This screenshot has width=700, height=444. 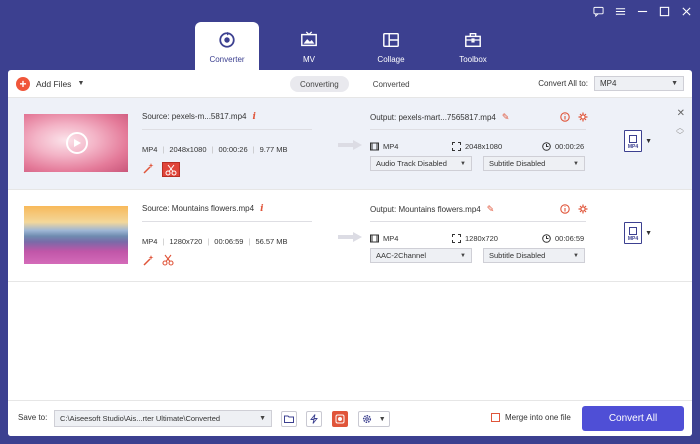 I want to click on source-size: 56.57 MB, so click(x=271, y=241).